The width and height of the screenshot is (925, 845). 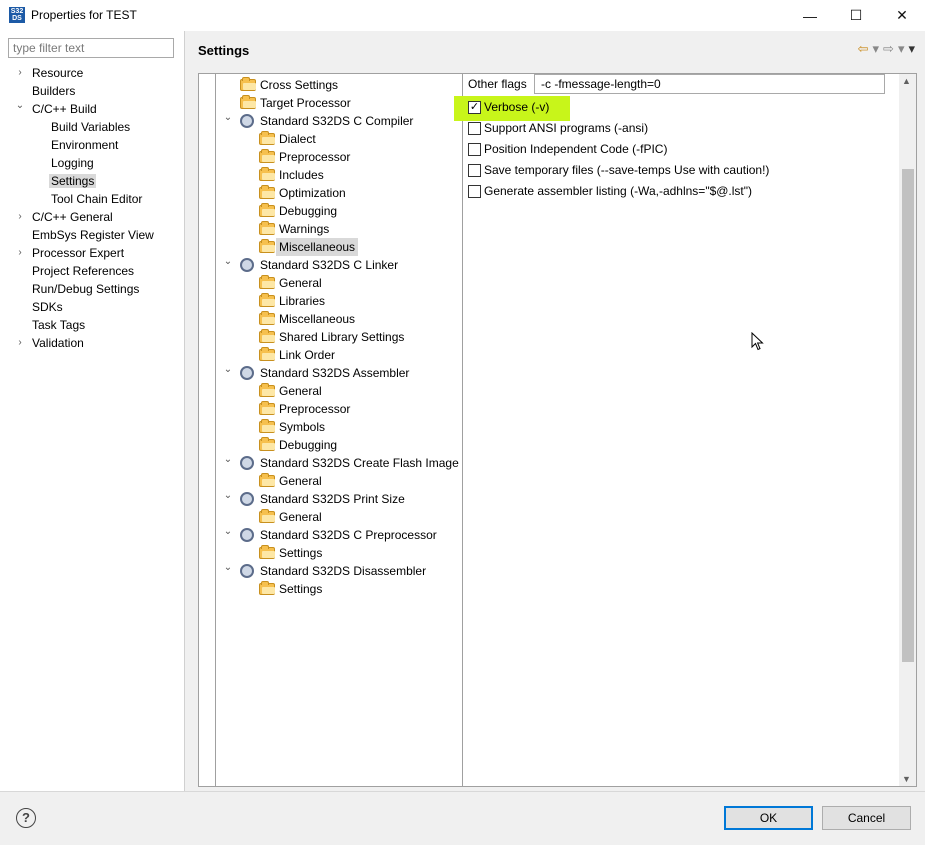 I want to click on tool-tree-item: Link Order, so click(x=339, y=355).